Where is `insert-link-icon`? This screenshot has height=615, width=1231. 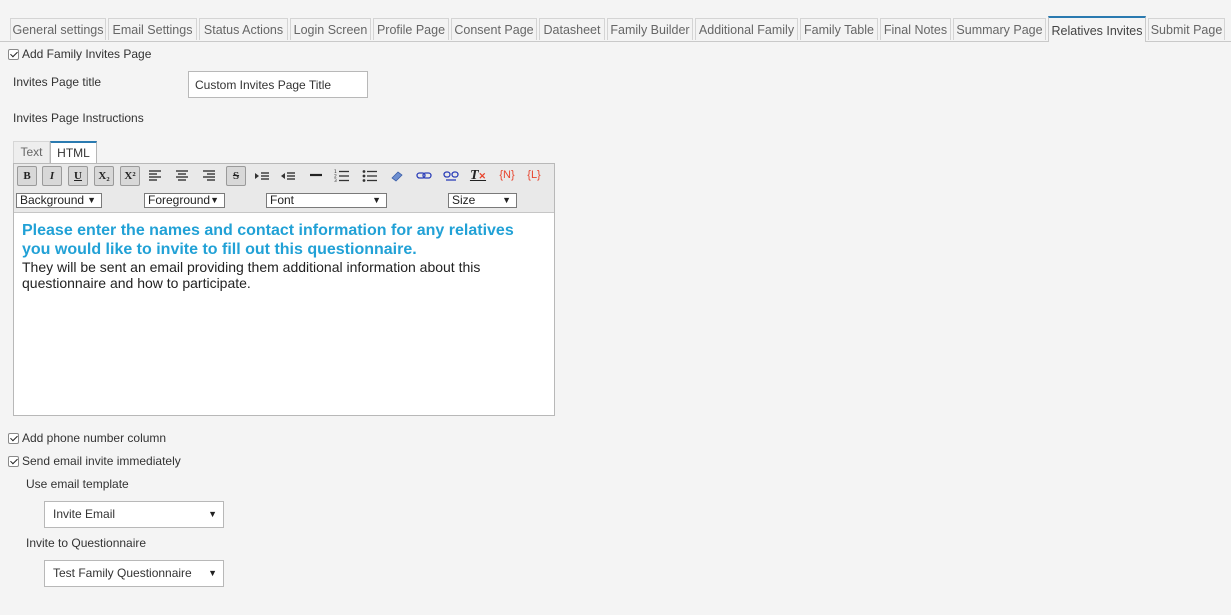 insert-link-icon is located at coordinates (424, 176).